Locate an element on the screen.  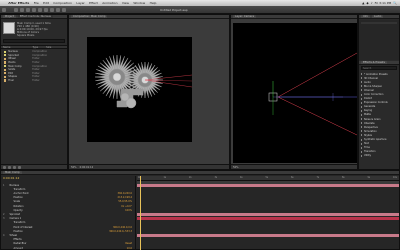
tab-effects-presets: Effects & Presets is located at coordinates (374, 62).